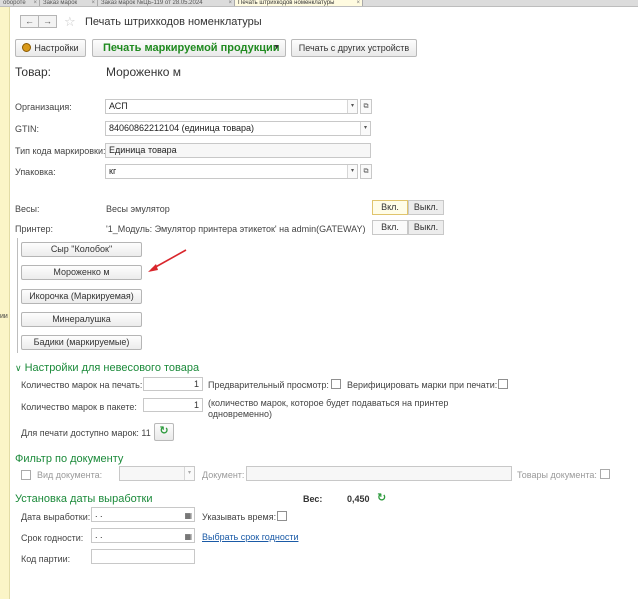 The height and width of the screenshot is (599, 638). I want to click on product-button-icecream: Мороженко м, so click(81, 272).